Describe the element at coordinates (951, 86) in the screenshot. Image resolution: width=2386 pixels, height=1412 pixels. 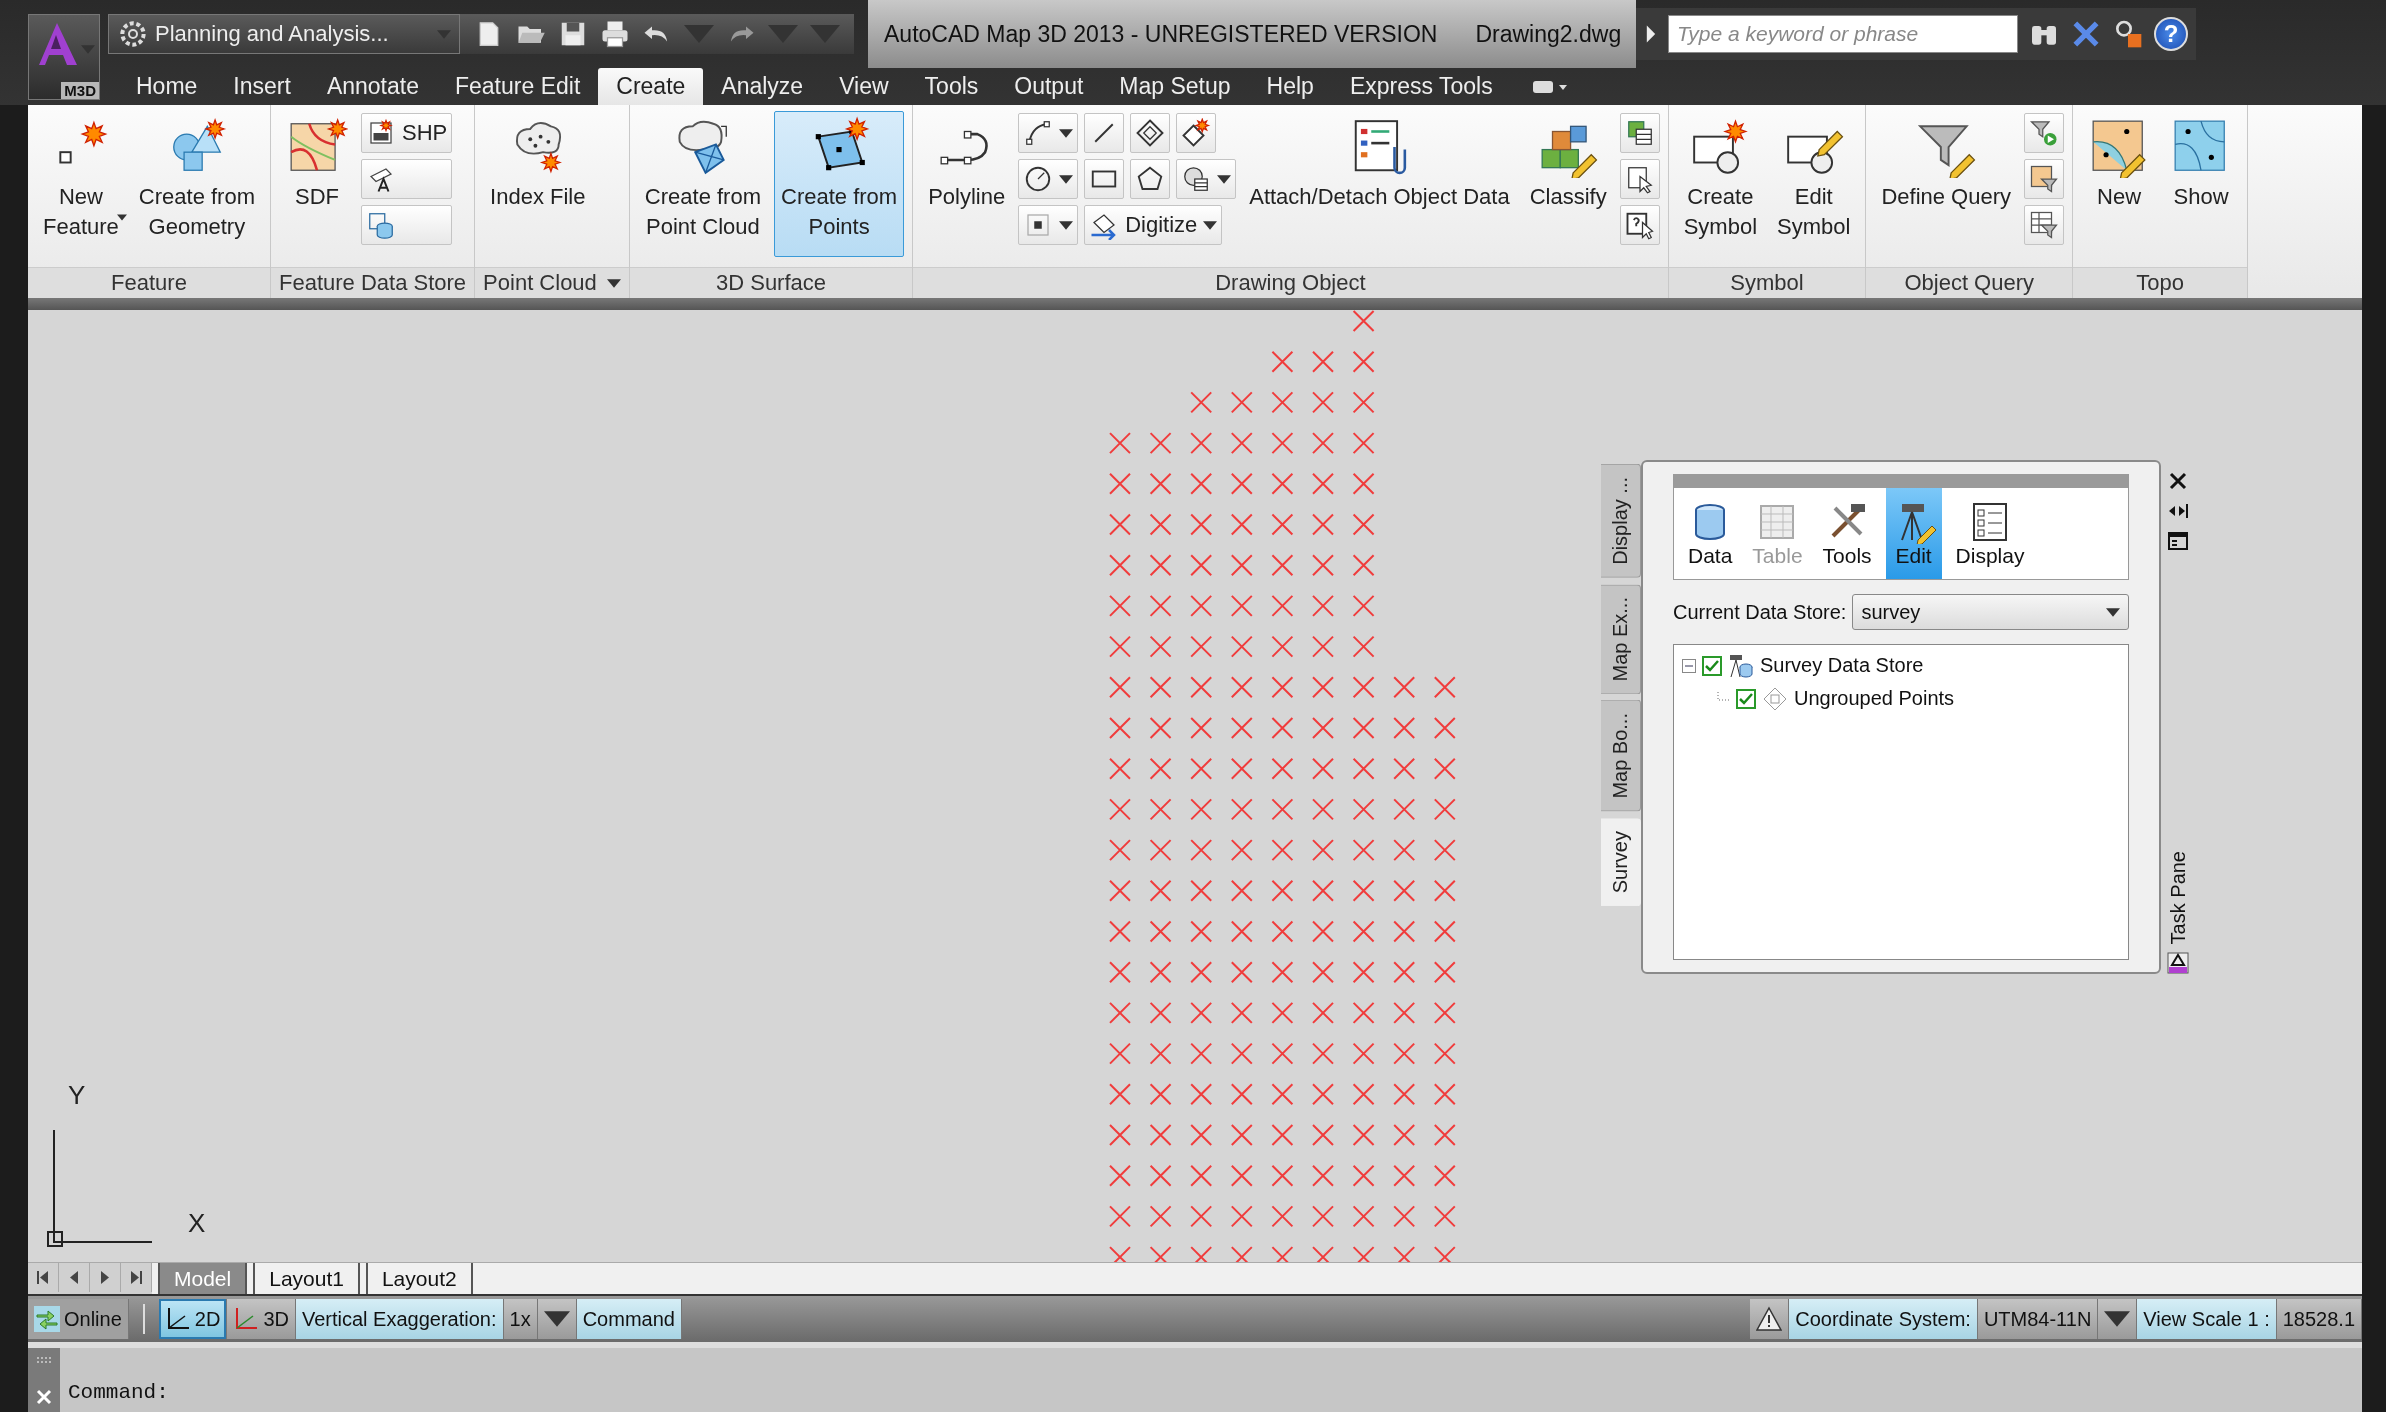
I see `ribbon-tab: Tools` at that location.